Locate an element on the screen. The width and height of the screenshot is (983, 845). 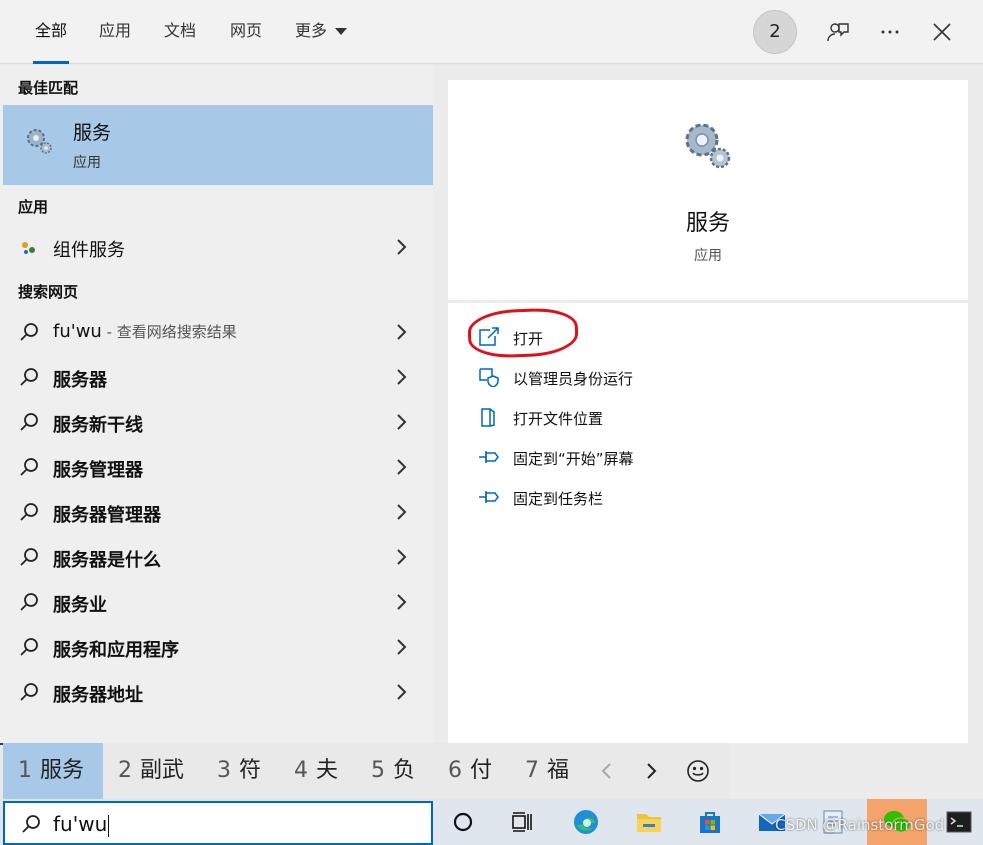
ime-candidate-2: 2 副武 is located at coordinates (151, 771).